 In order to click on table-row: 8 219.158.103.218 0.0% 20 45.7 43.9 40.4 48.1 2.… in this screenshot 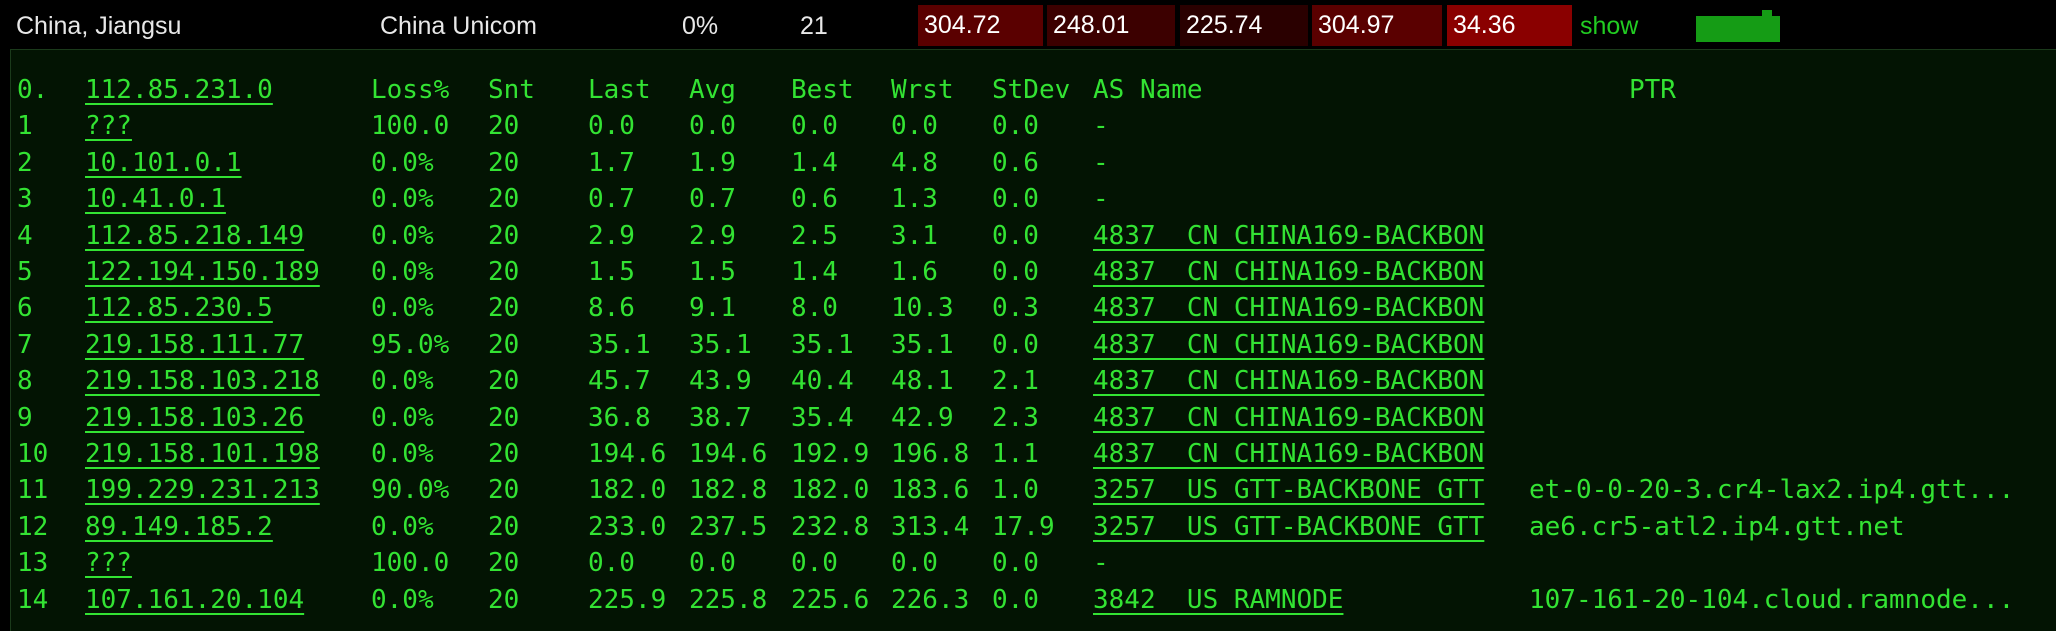, I will do `click(1033, 381)`.